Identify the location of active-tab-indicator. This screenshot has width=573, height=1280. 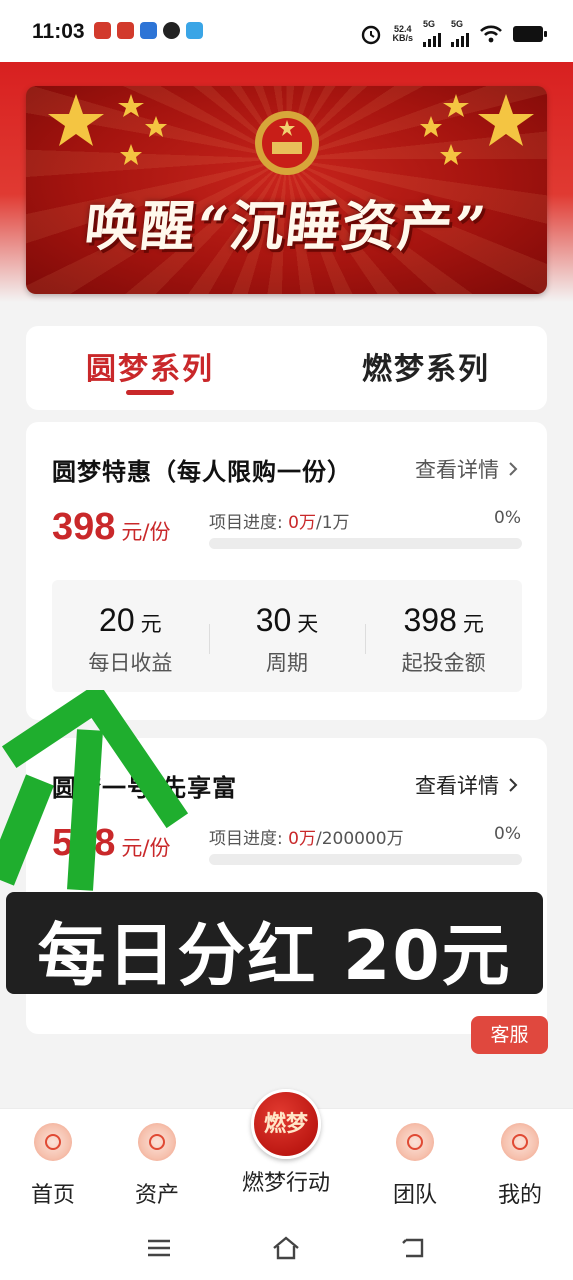
(150, 392).